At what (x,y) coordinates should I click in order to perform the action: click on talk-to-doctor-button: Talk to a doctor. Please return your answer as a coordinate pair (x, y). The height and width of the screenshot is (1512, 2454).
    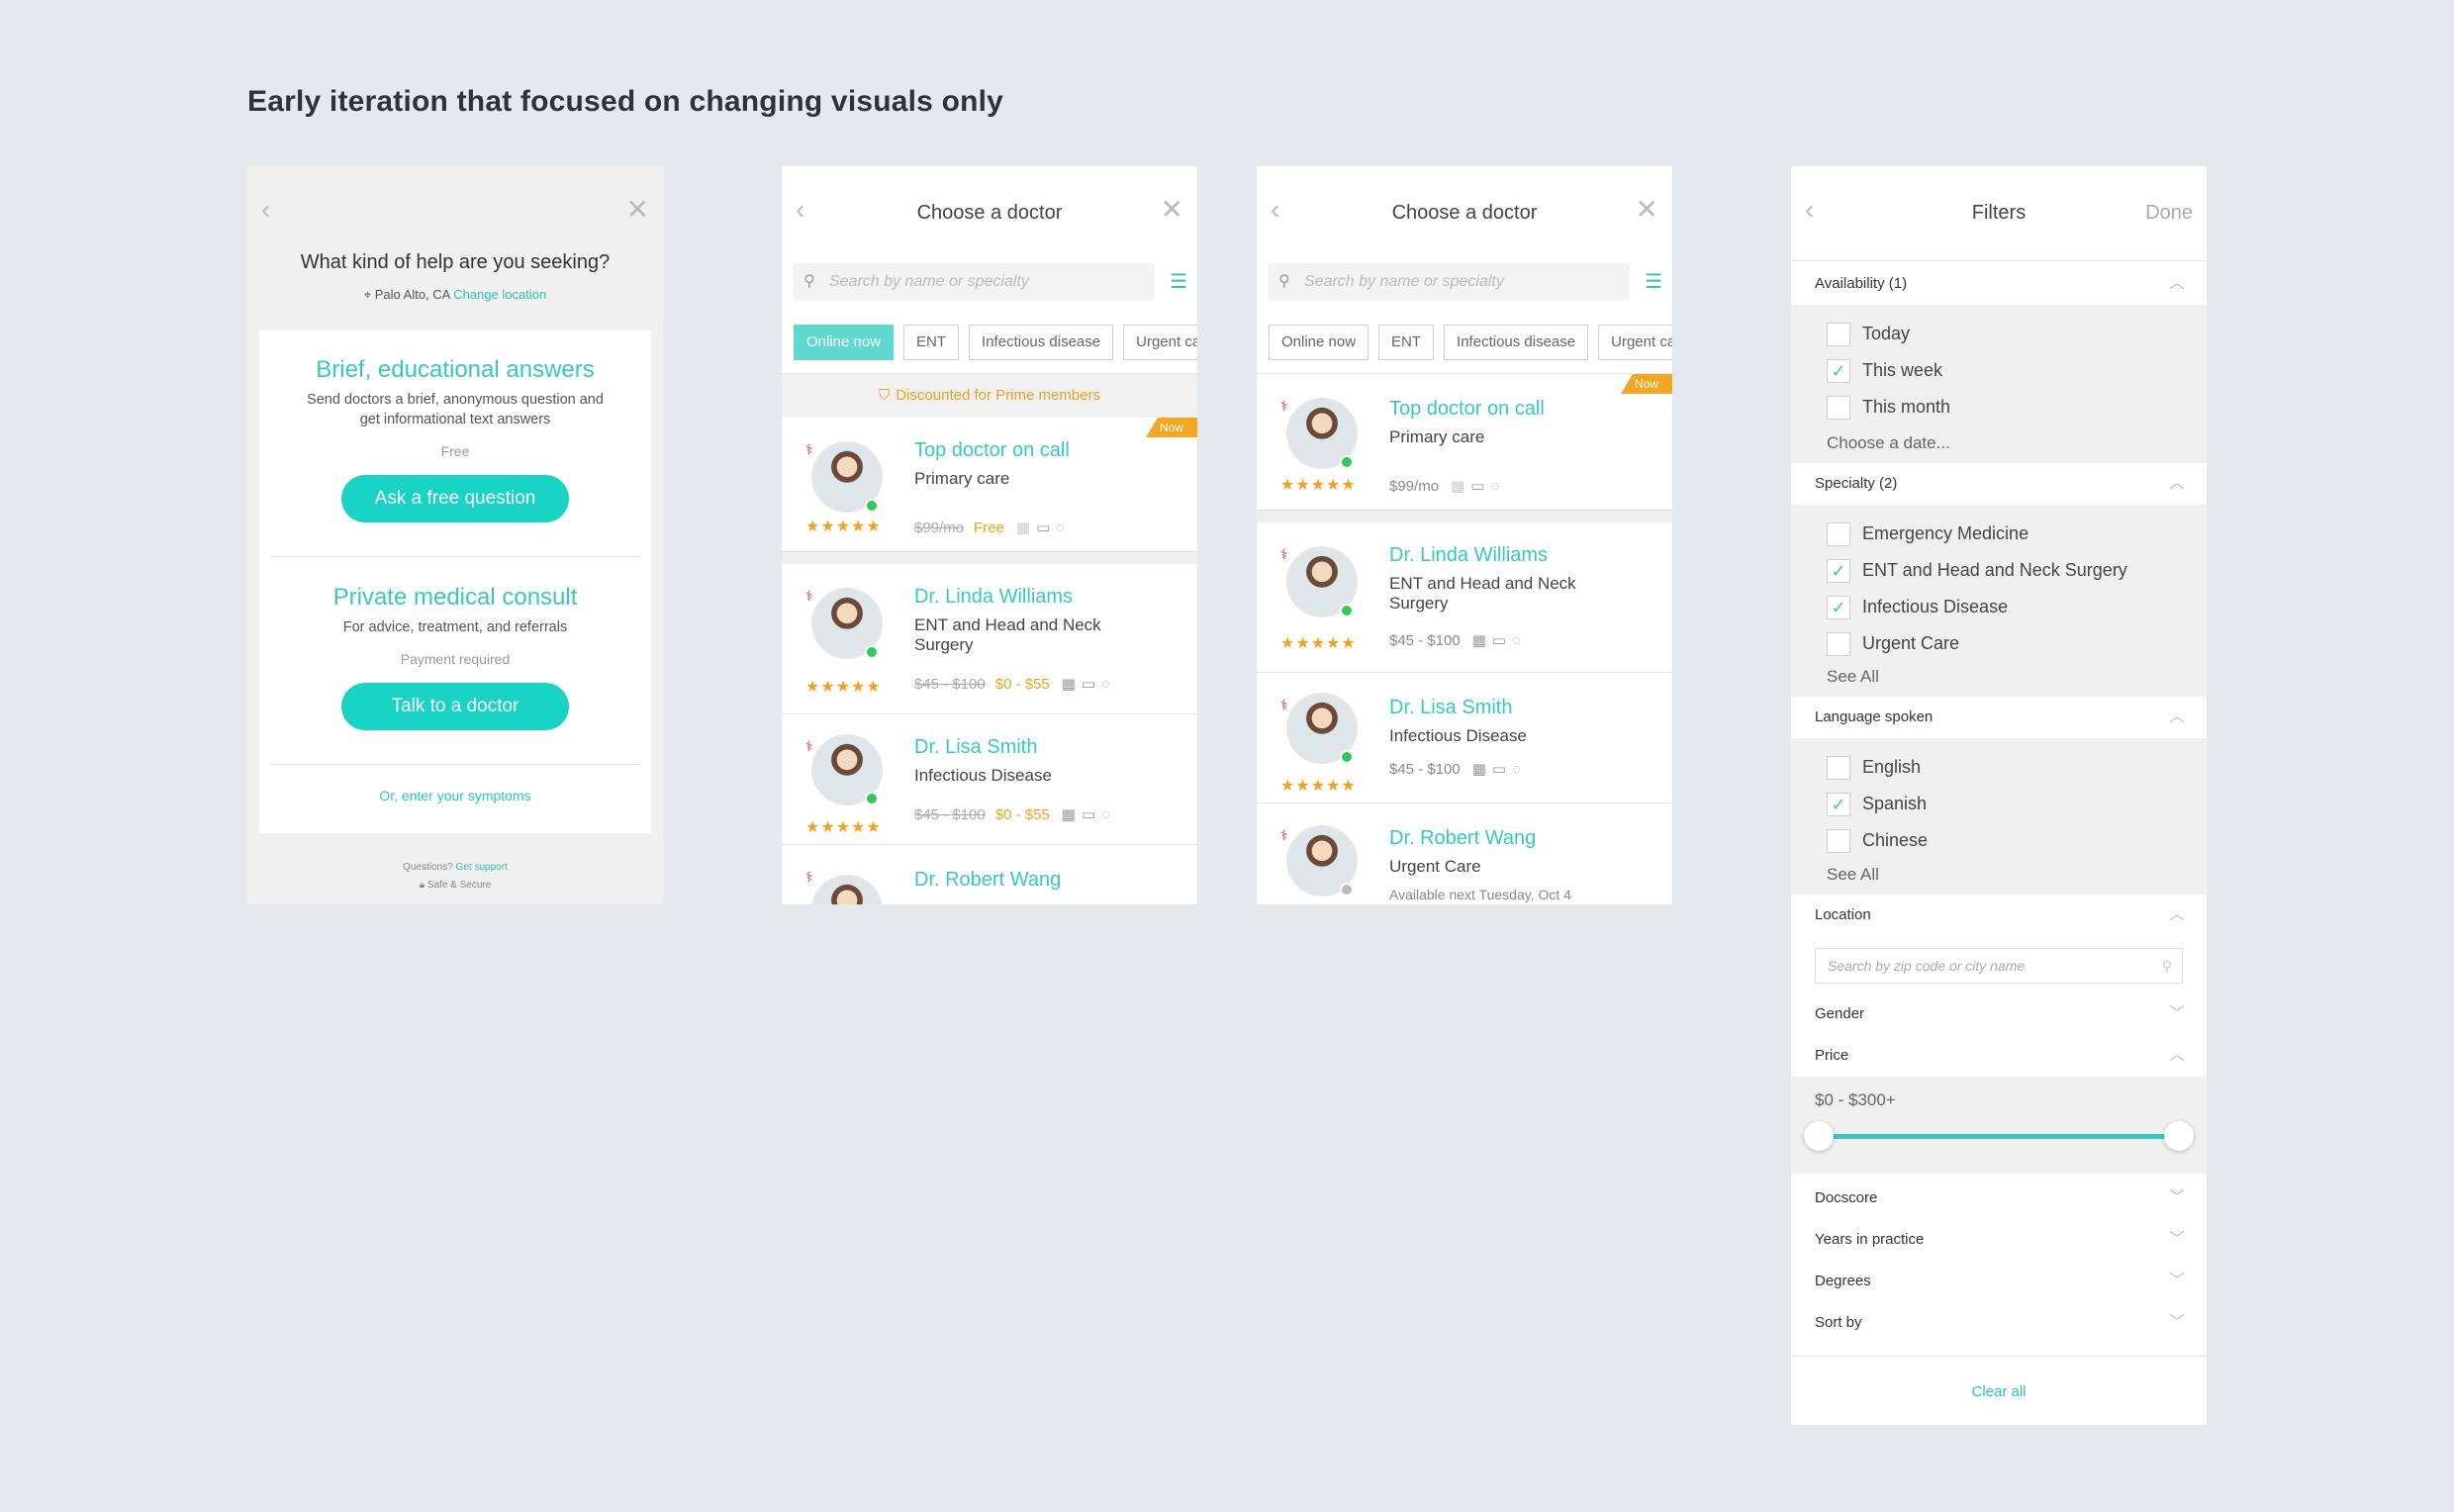
    Looking at the image, I should click on (455, 707).